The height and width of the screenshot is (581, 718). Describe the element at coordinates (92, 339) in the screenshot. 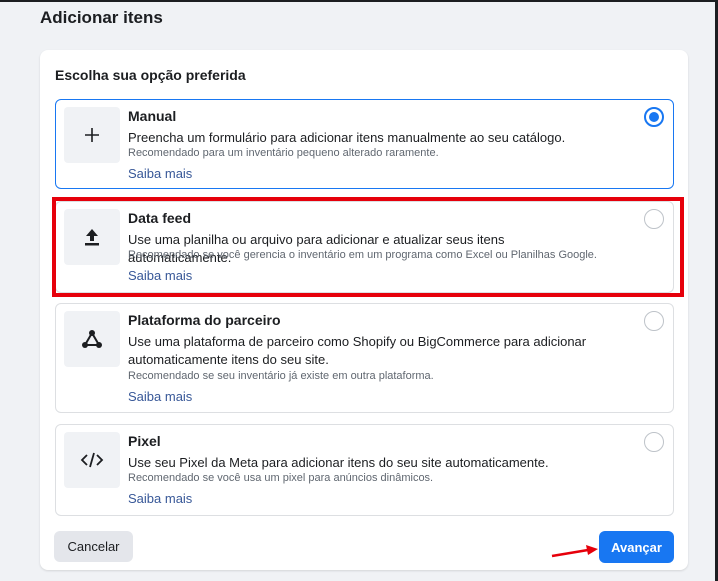

I see `network-icon` at that location.